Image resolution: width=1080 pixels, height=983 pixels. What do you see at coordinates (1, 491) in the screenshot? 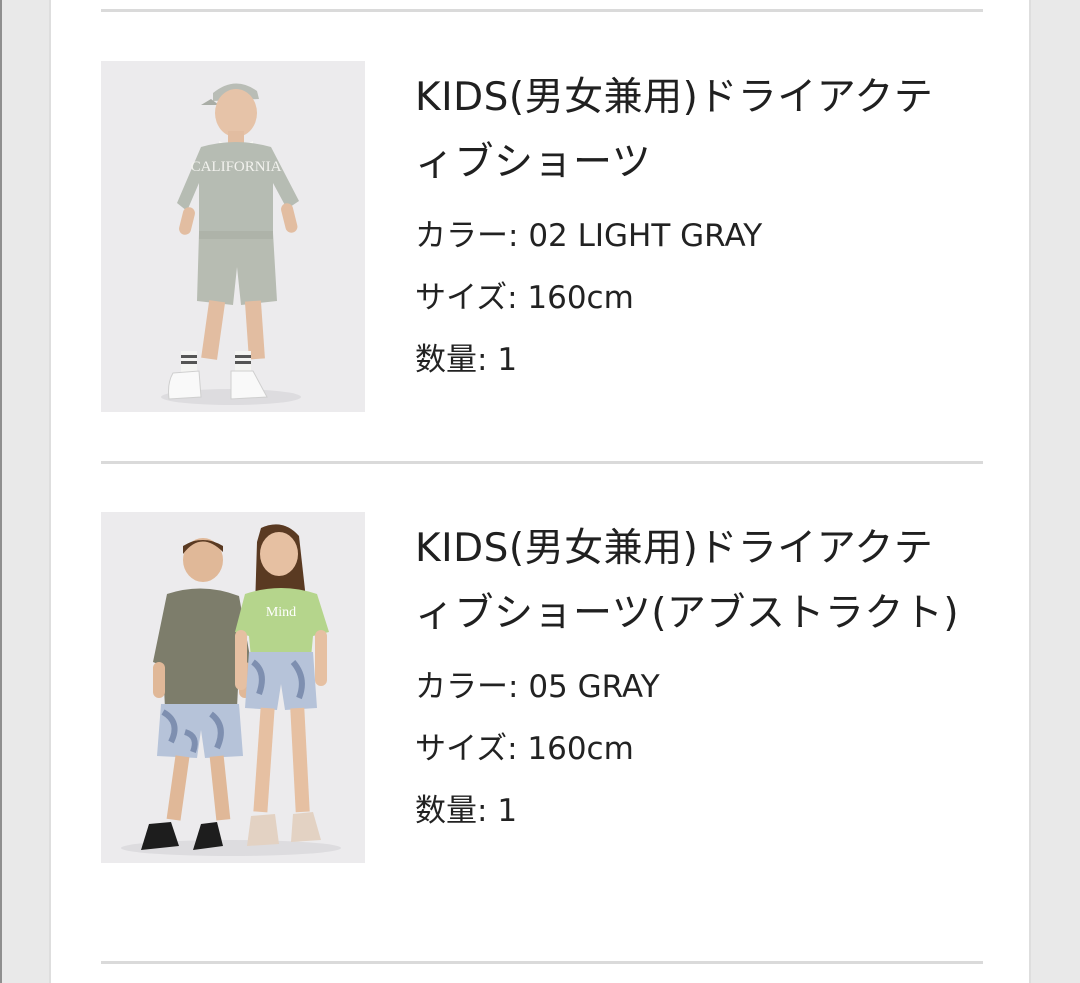
I see `window-edge` at bounding box center [1, 491].